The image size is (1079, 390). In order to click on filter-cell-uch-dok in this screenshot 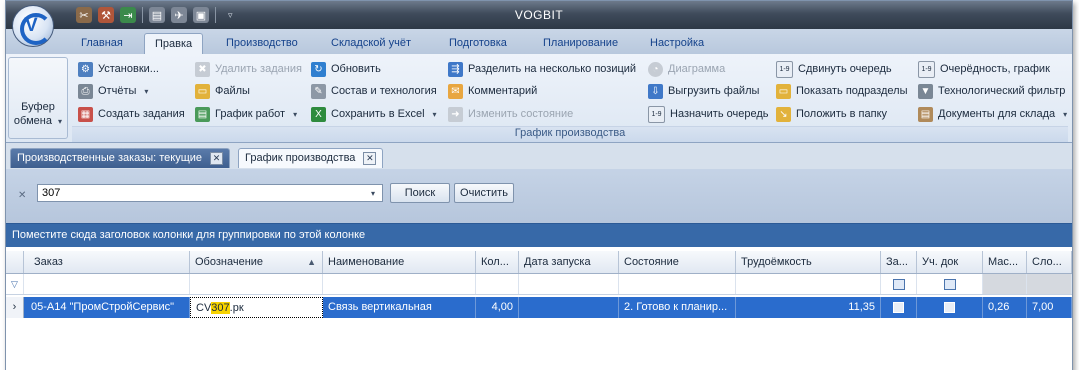, I will do `click(950, 284)`.